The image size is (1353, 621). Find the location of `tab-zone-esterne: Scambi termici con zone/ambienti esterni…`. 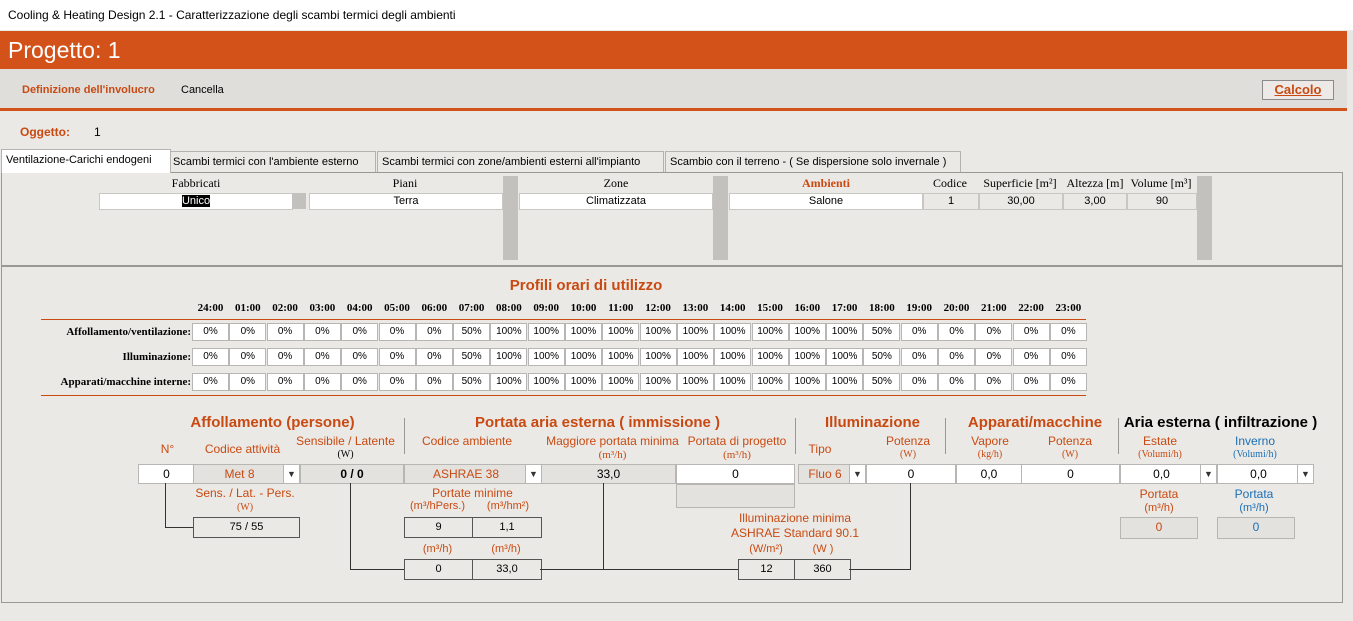

tab-zone-esterne: Scambi termici con zone/ambienti esterni… is located at coordinates (520, 161).